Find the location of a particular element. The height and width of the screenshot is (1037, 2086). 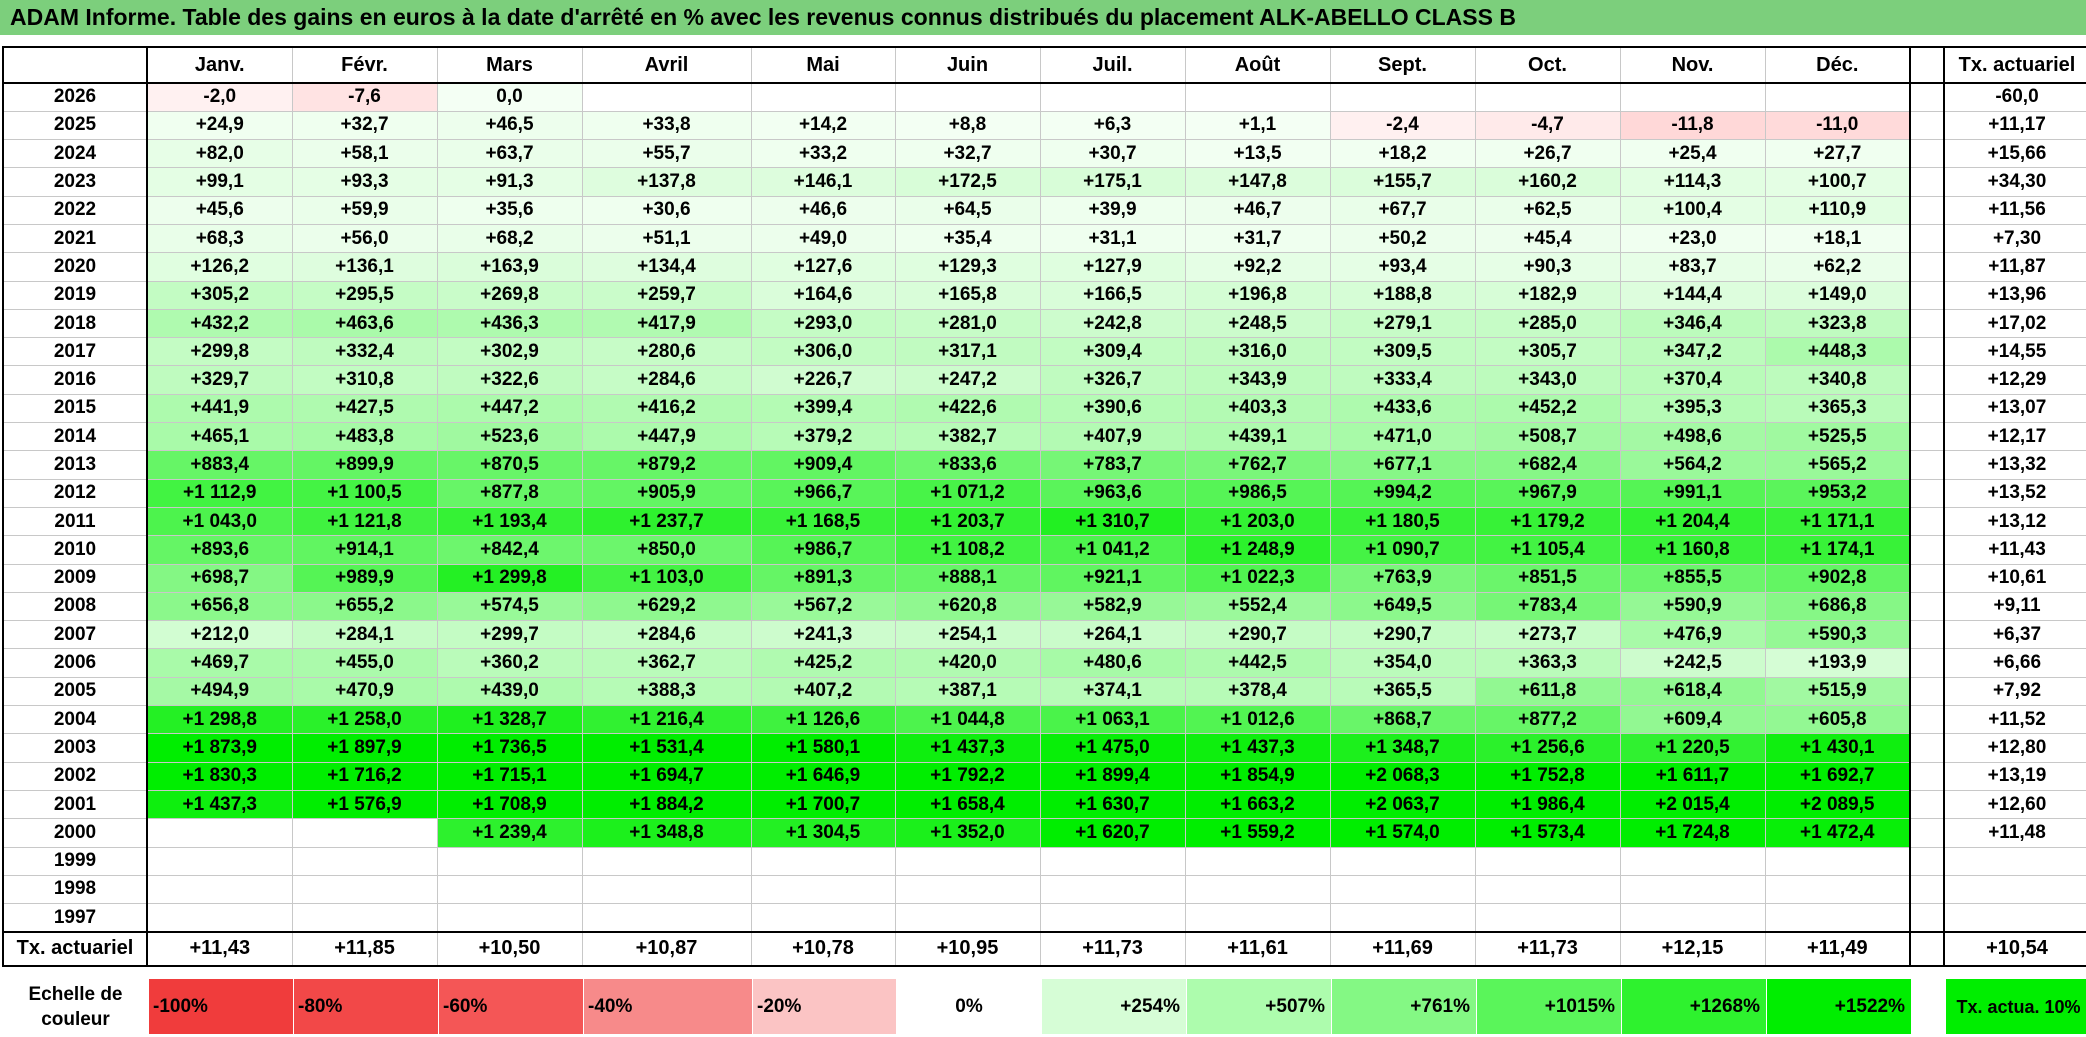

gain-cell: +1 897,9 is located at coordinates (364, 748).